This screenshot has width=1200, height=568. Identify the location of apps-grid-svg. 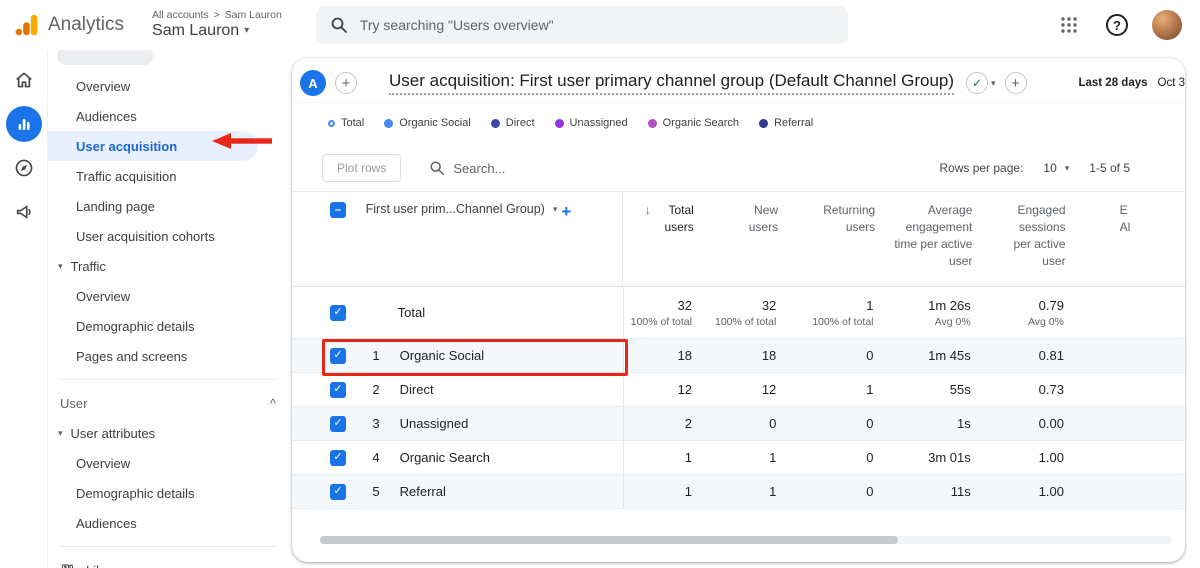
(1069, 25).